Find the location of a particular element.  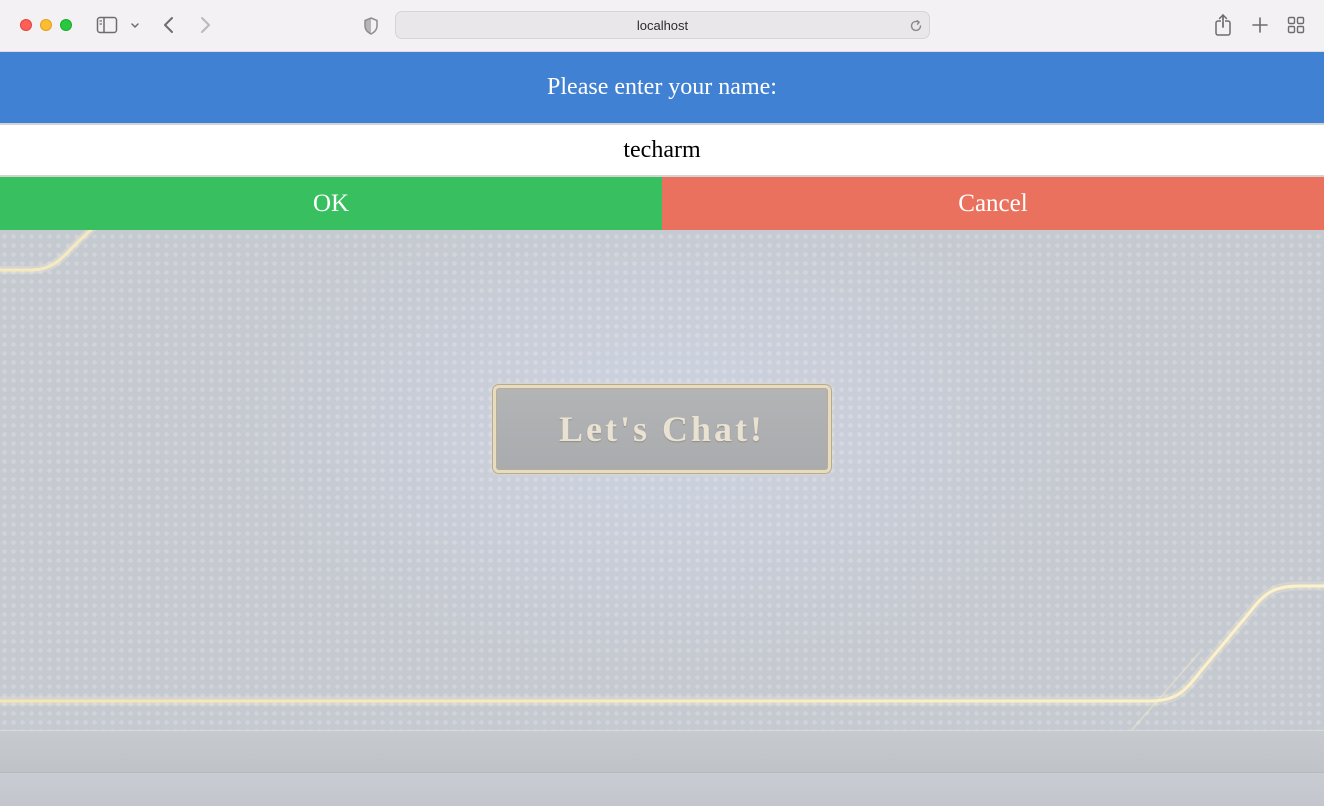

name-input-container is located at coordinates (662, 150).